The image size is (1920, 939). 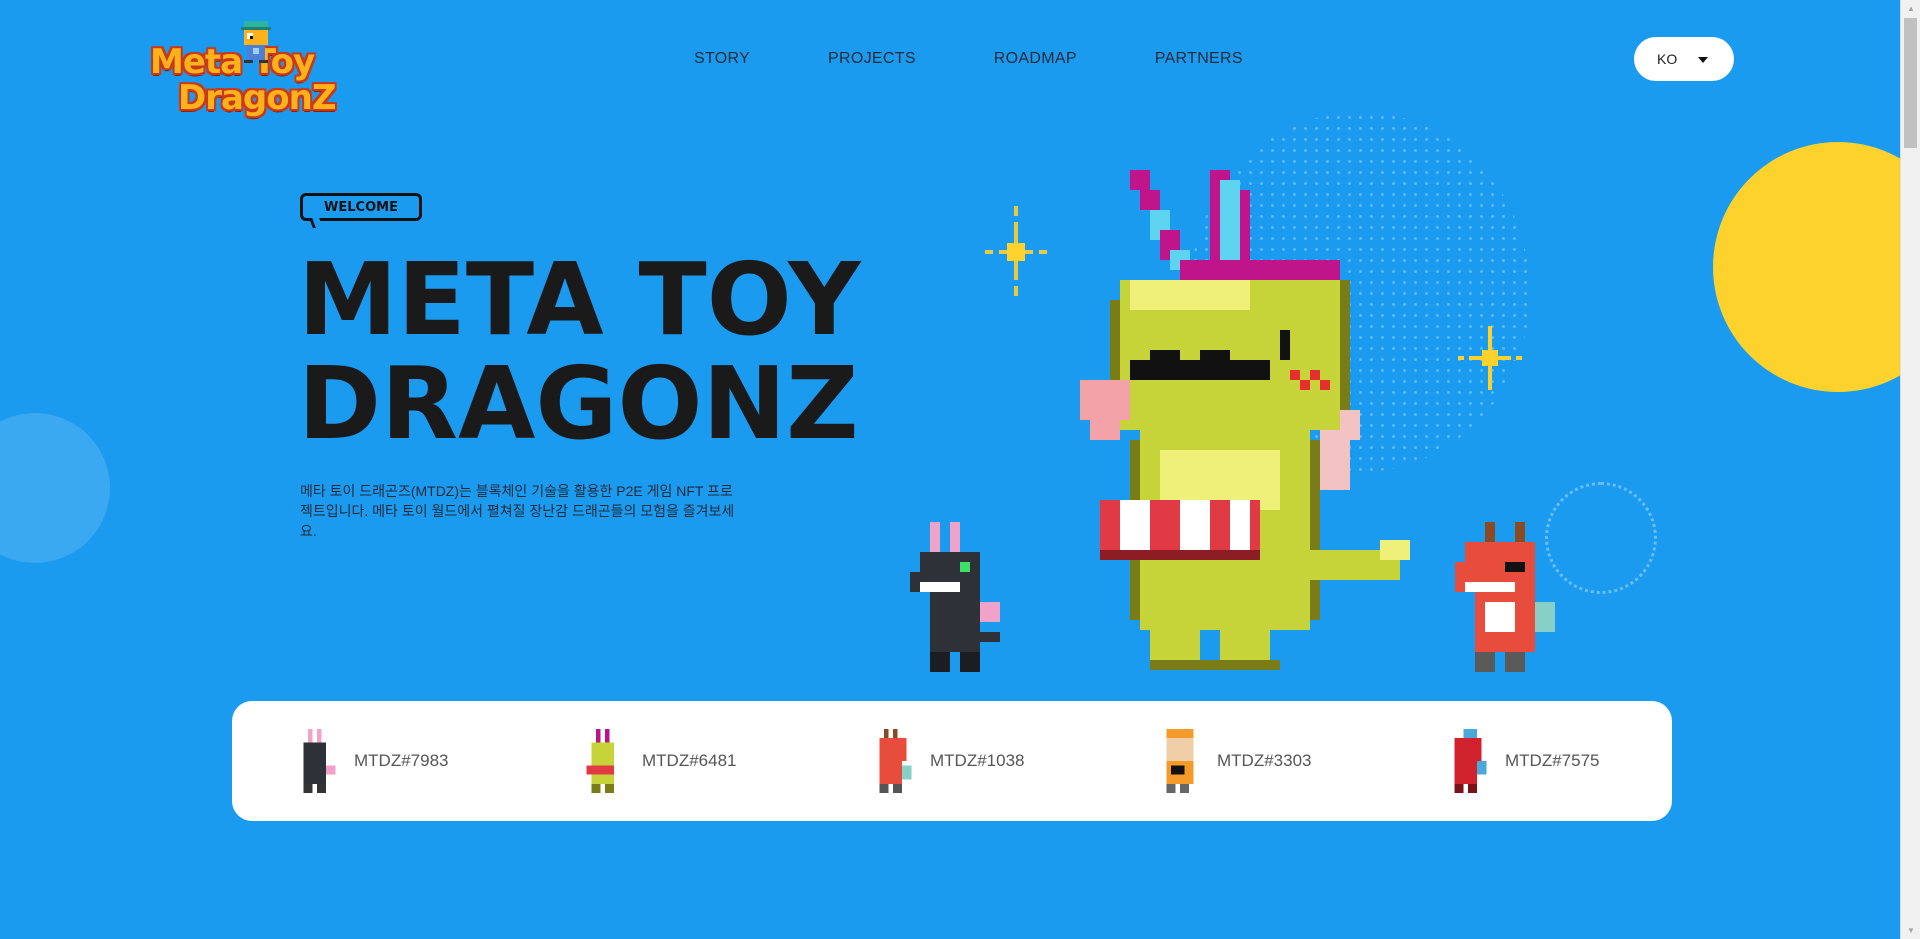 I want to click on logo-line2: DragonZ, so click(x=257, y=98).